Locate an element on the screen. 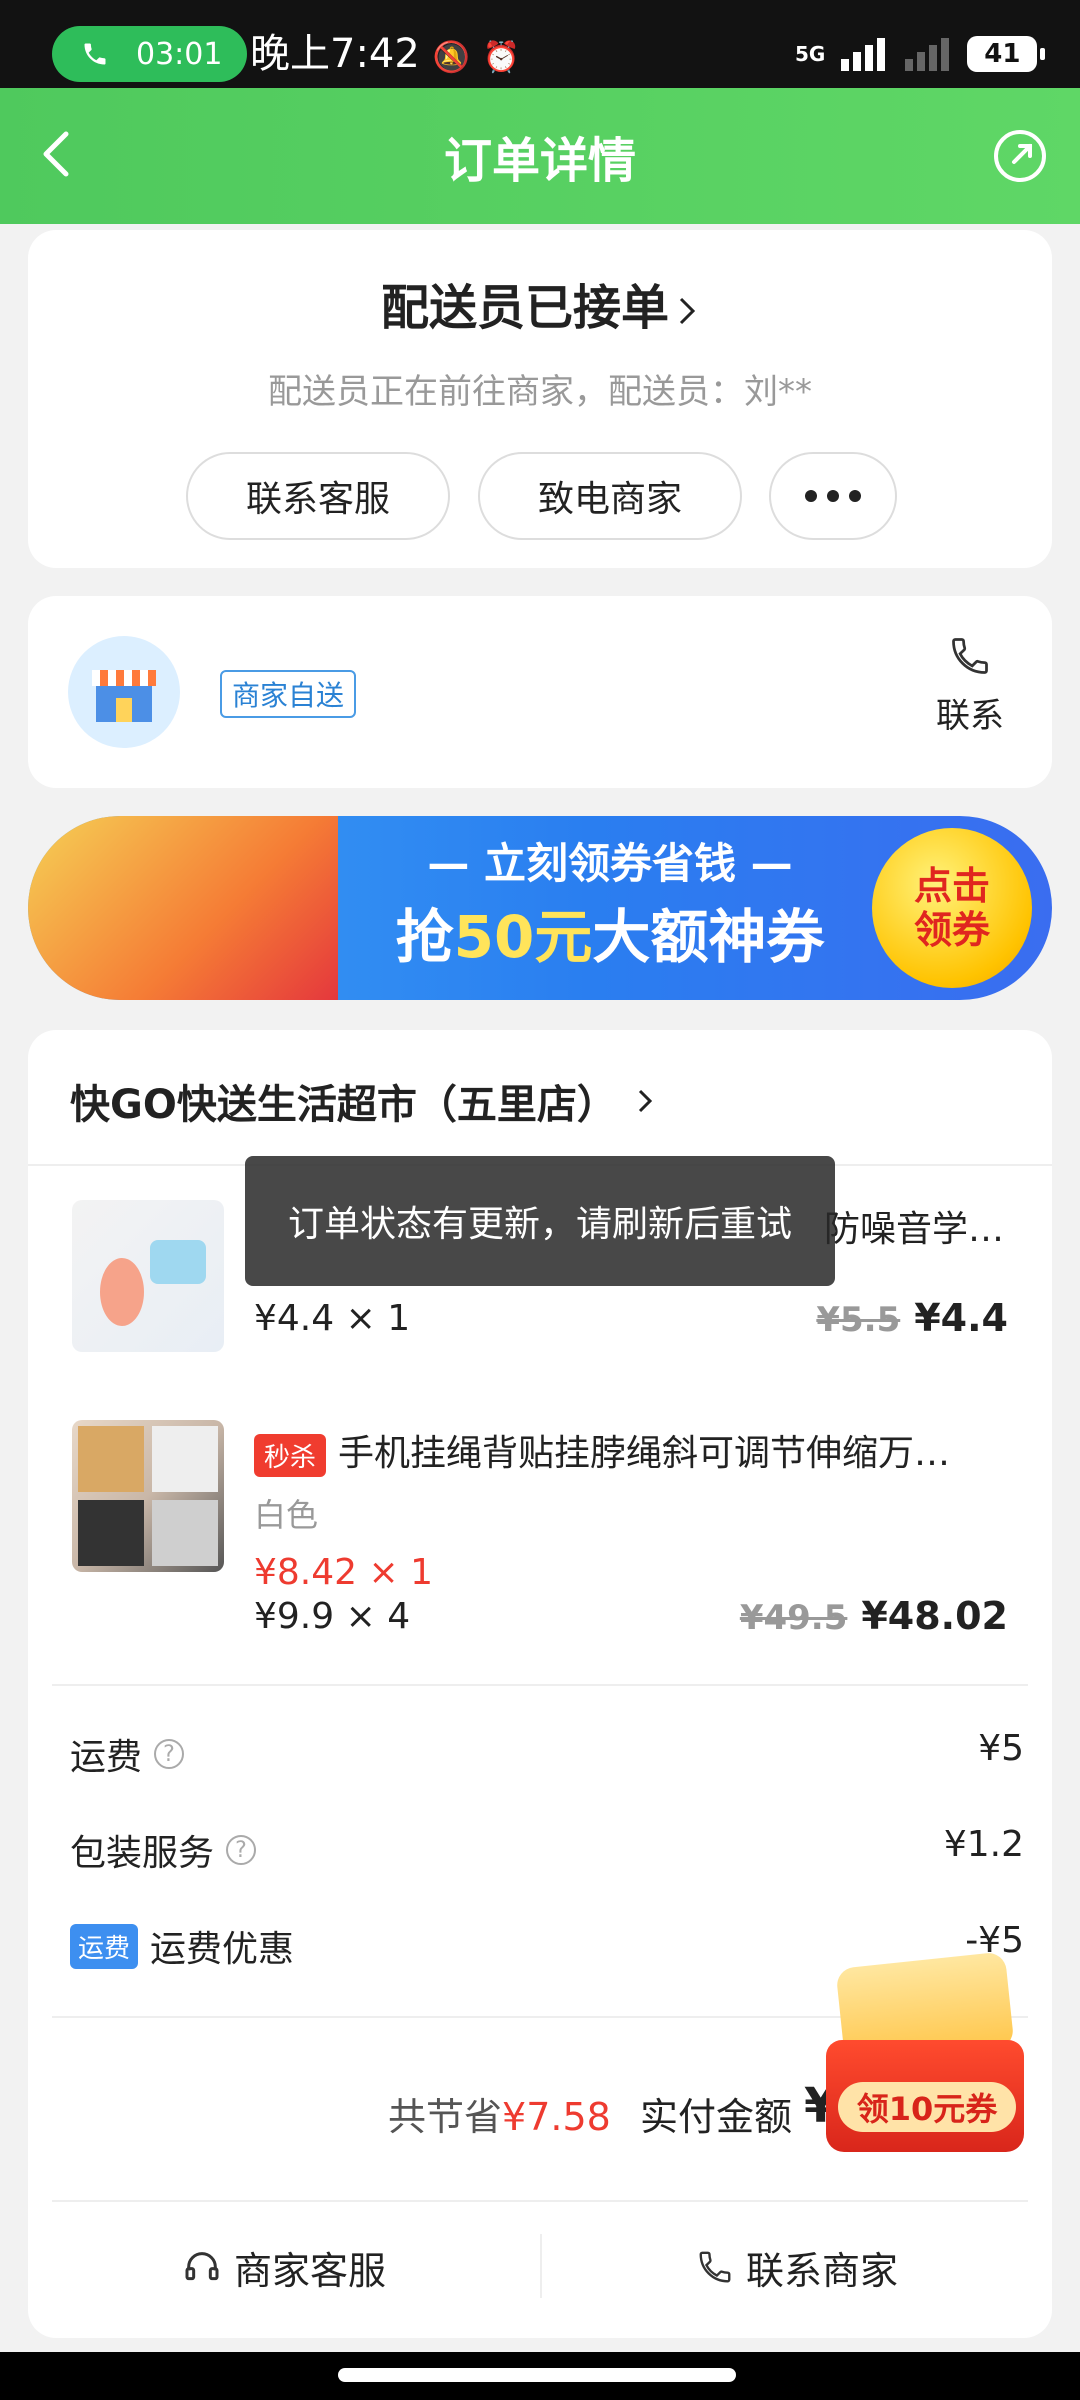  banner-line2-prefix: 抢 is located at coordinates (424, 937).